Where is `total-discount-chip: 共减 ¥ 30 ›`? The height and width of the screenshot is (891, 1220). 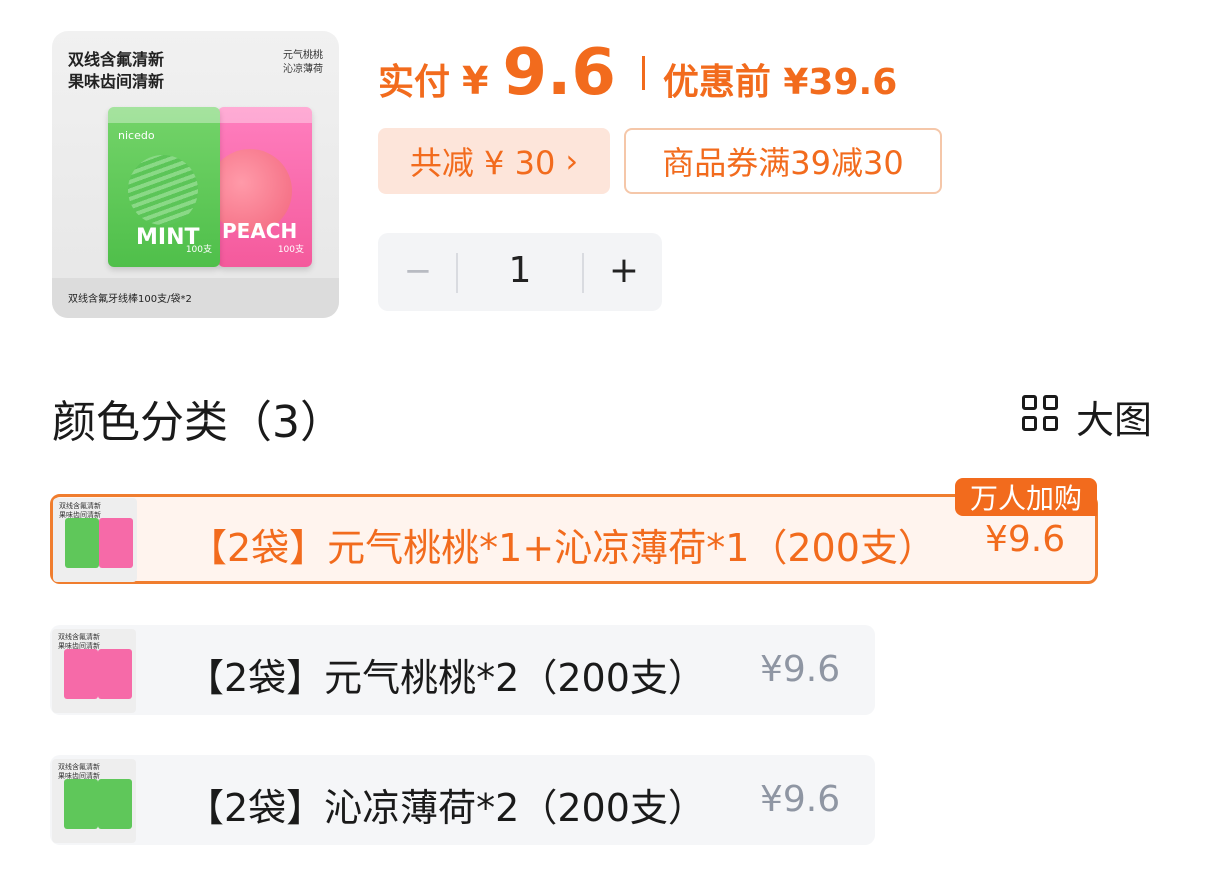 total-discount-chip: 共减 ¥ 30 › is located at coordinates (494, 161).